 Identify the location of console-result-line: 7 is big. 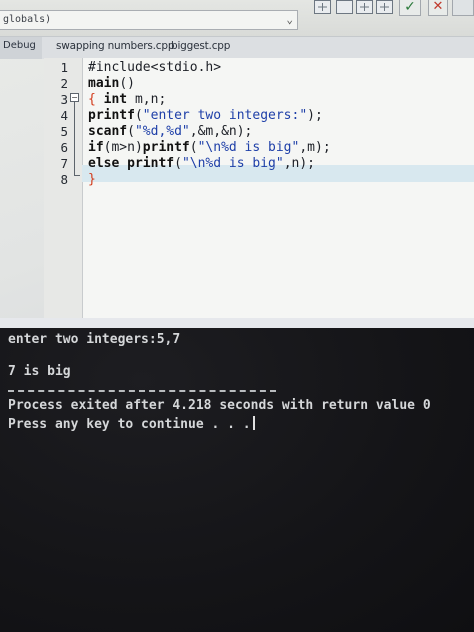
(39, 371).